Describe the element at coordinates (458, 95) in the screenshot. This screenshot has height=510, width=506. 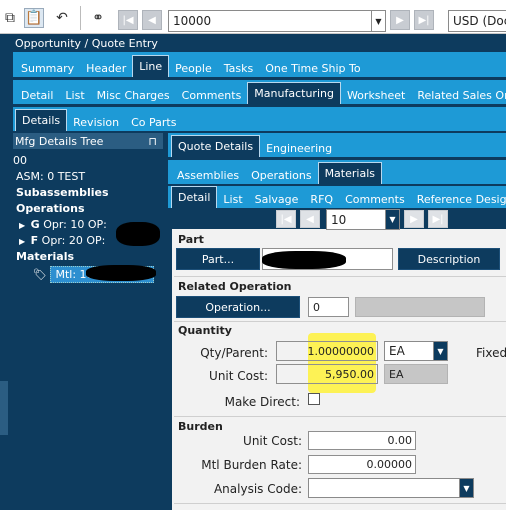
I see `tab-related-sales-order: Related Sales Order` at that location.